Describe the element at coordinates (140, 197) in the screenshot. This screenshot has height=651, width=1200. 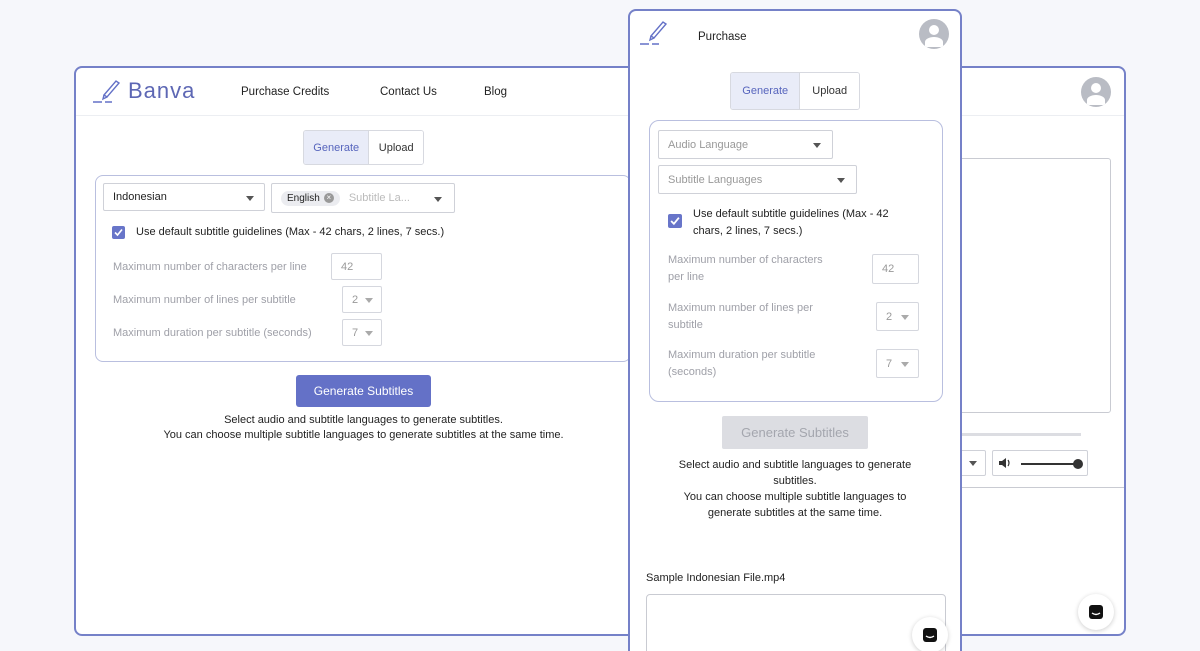
I see `audio-language-value: Indonesian` at that location.